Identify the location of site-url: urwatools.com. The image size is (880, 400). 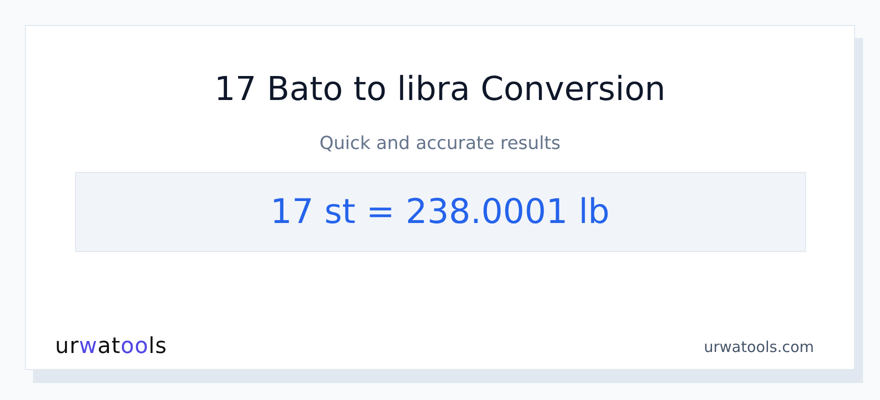
(759, 347).